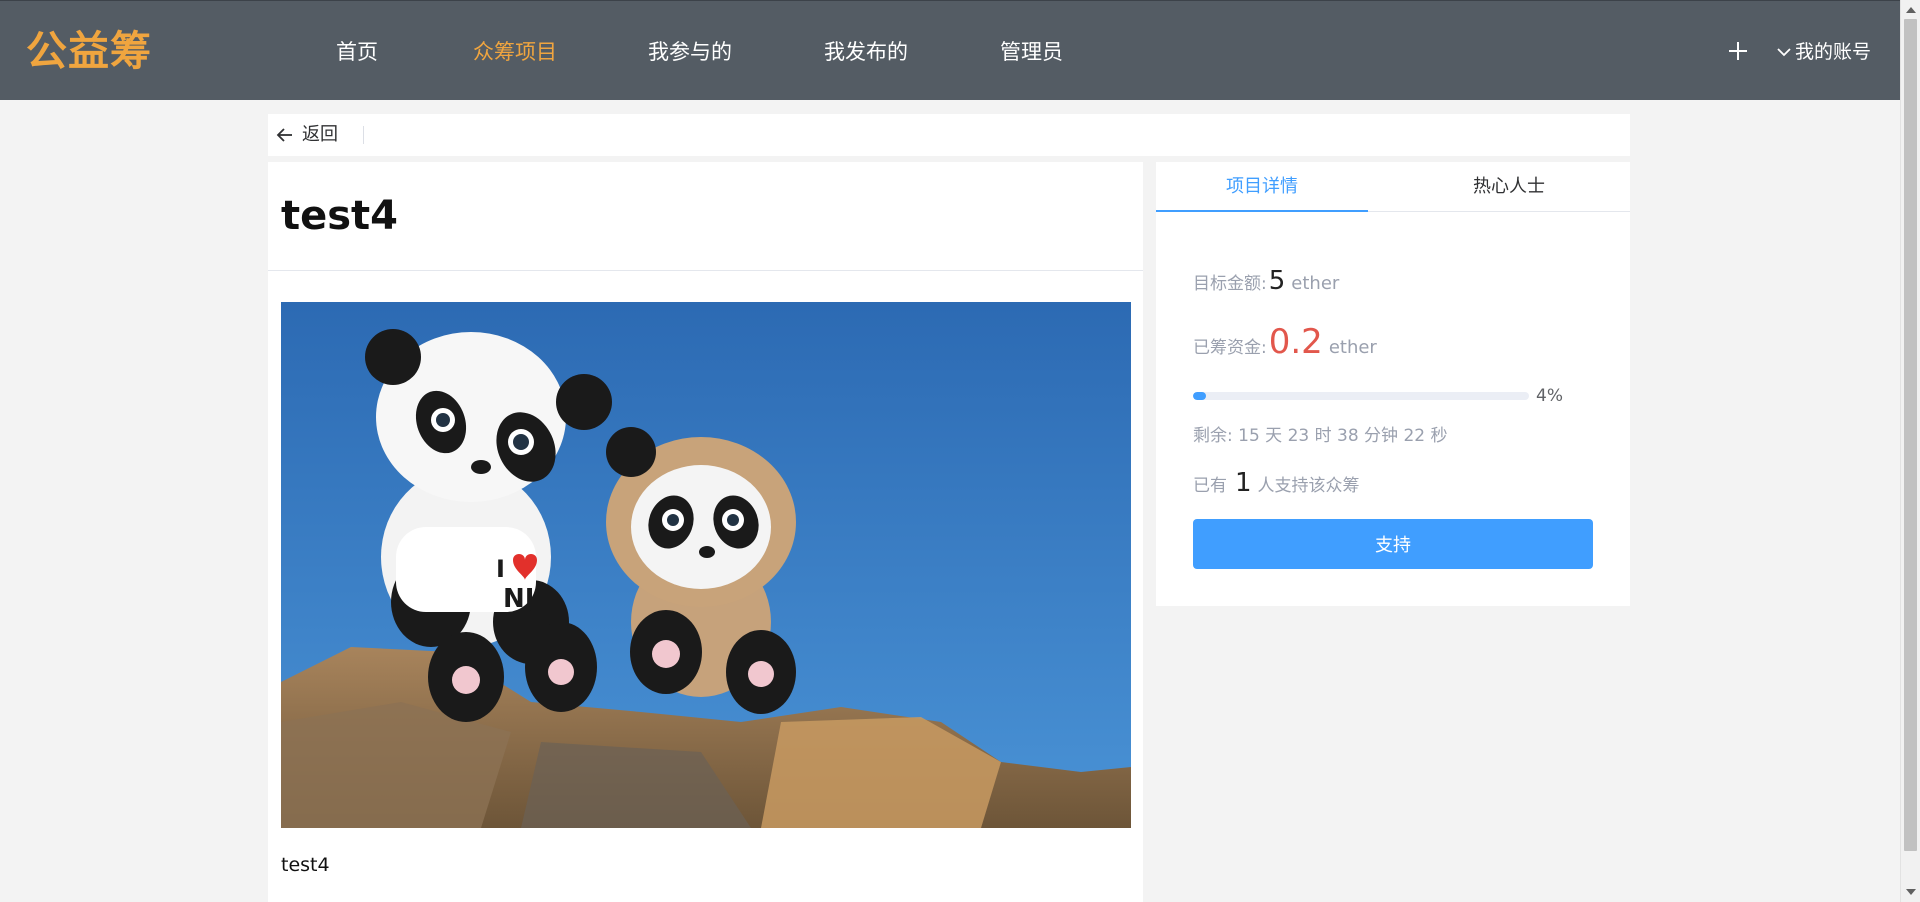 The height and width of the screenshot is (902, 1920). I want to click on target-amount-value: 5, so click(1277, 281).